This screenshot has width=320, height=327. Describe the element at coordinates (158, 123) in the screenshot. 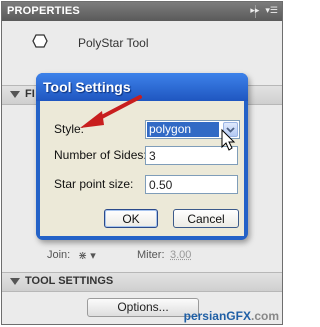

I see `annotation-overlay` at that location.